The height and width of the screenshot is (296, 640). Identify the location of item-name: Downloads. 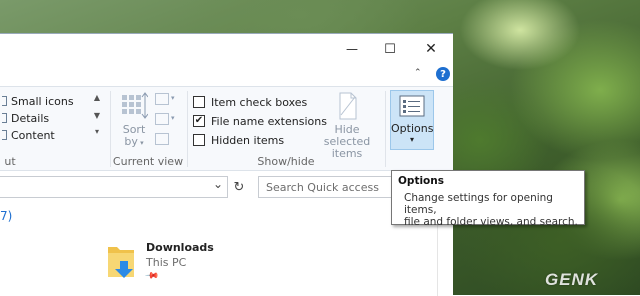
(180, 247).